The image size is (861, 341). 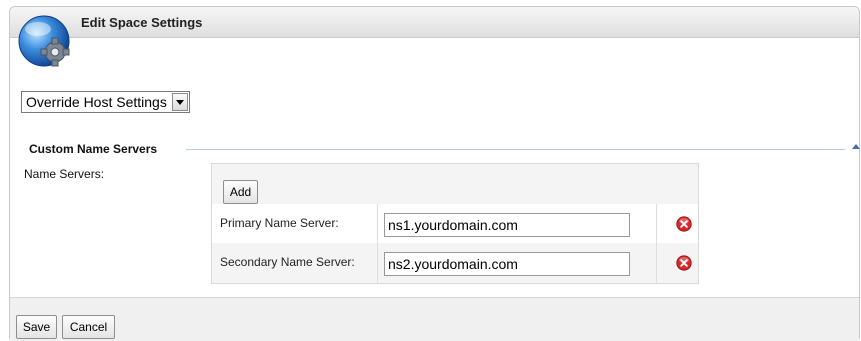 I want to click on settings-mode-select-value: Override Host Settings, so click(x=96, y=102).